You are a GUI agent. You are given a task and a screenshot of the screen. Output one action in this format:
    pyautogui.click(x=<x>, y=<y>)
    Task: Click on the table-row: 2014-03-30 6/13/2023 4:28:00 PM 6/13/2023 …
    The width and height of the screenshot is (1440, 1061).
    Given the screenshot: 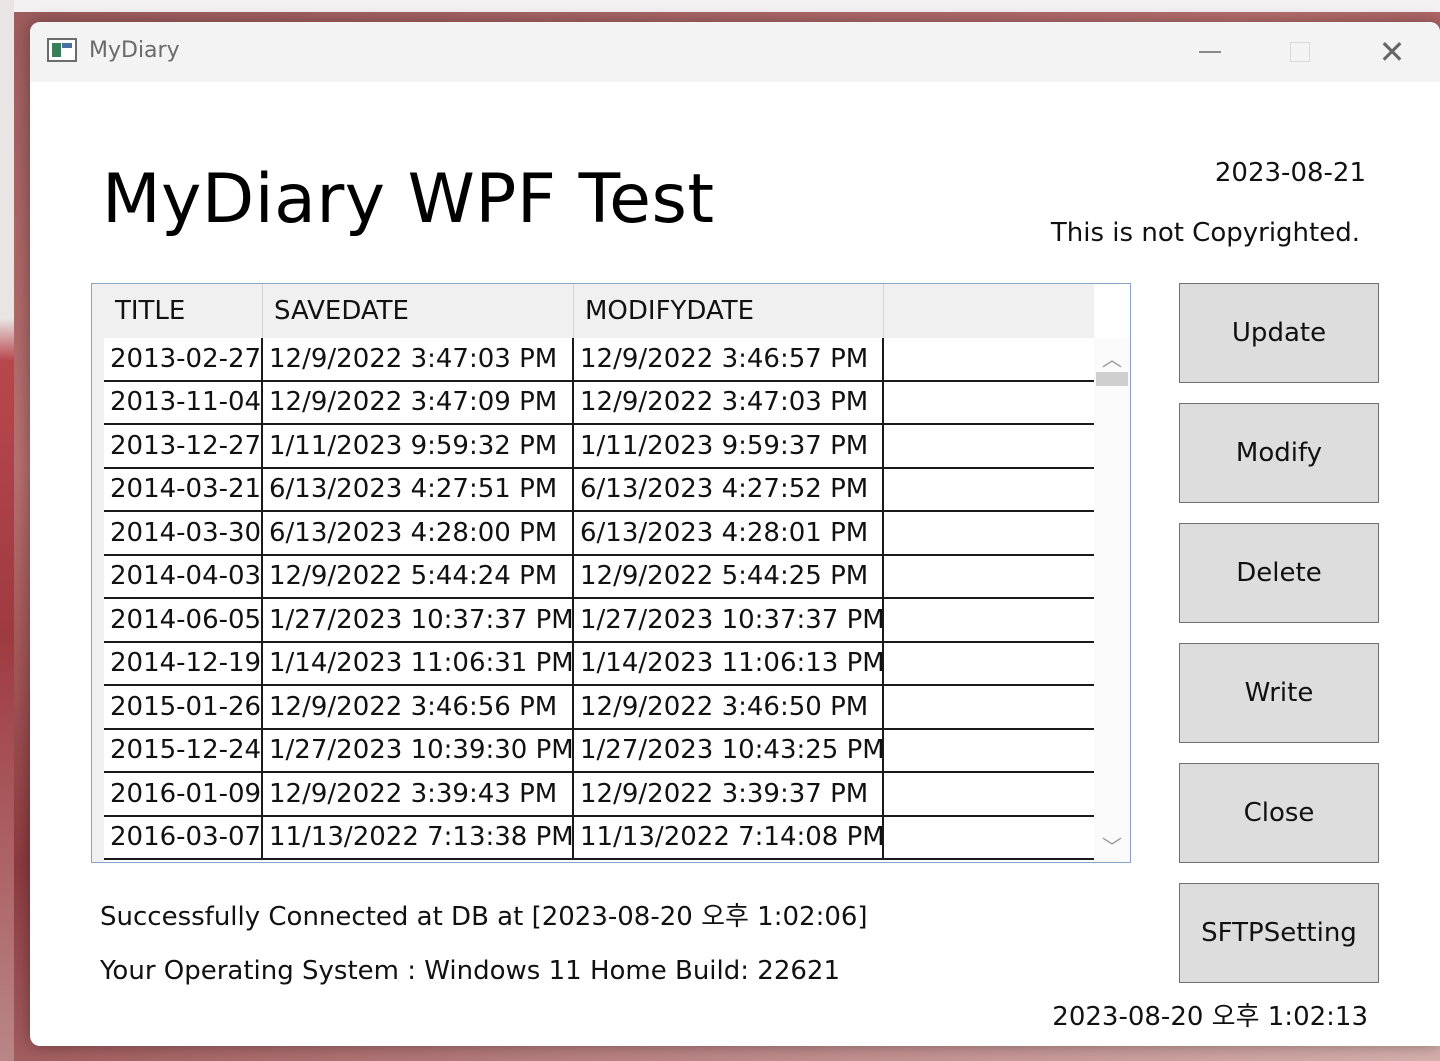 What is the action you would take?
    pyautogui.click(x=599, y=534)
    